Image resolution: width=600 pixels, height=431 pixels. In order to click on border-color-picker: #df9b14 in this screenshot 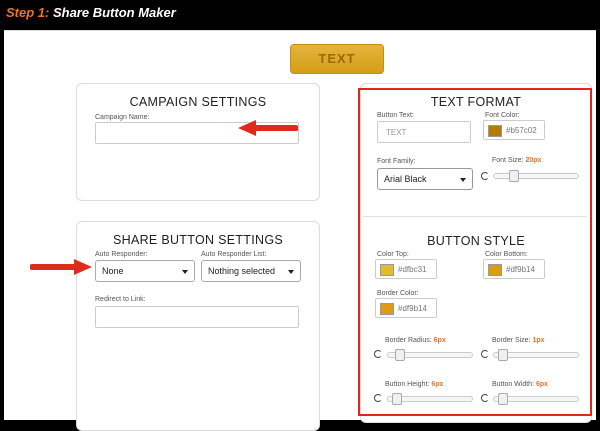, I will do `click(406, 308)`.